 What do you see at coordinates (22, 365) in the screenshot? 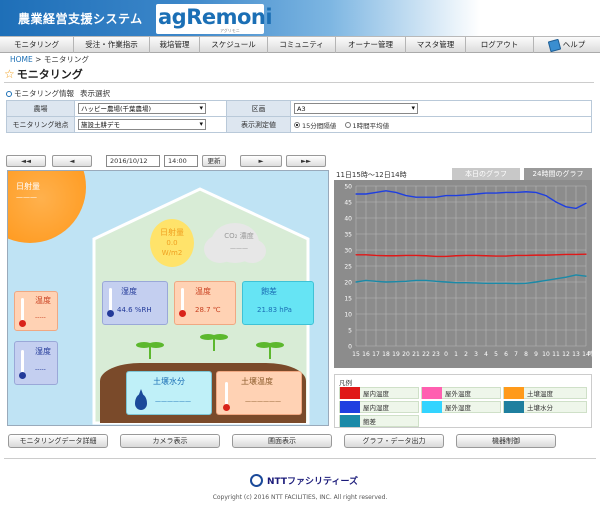
I see `humidity-outdoor-thermometer-icon` at bounding box center [22, 365].